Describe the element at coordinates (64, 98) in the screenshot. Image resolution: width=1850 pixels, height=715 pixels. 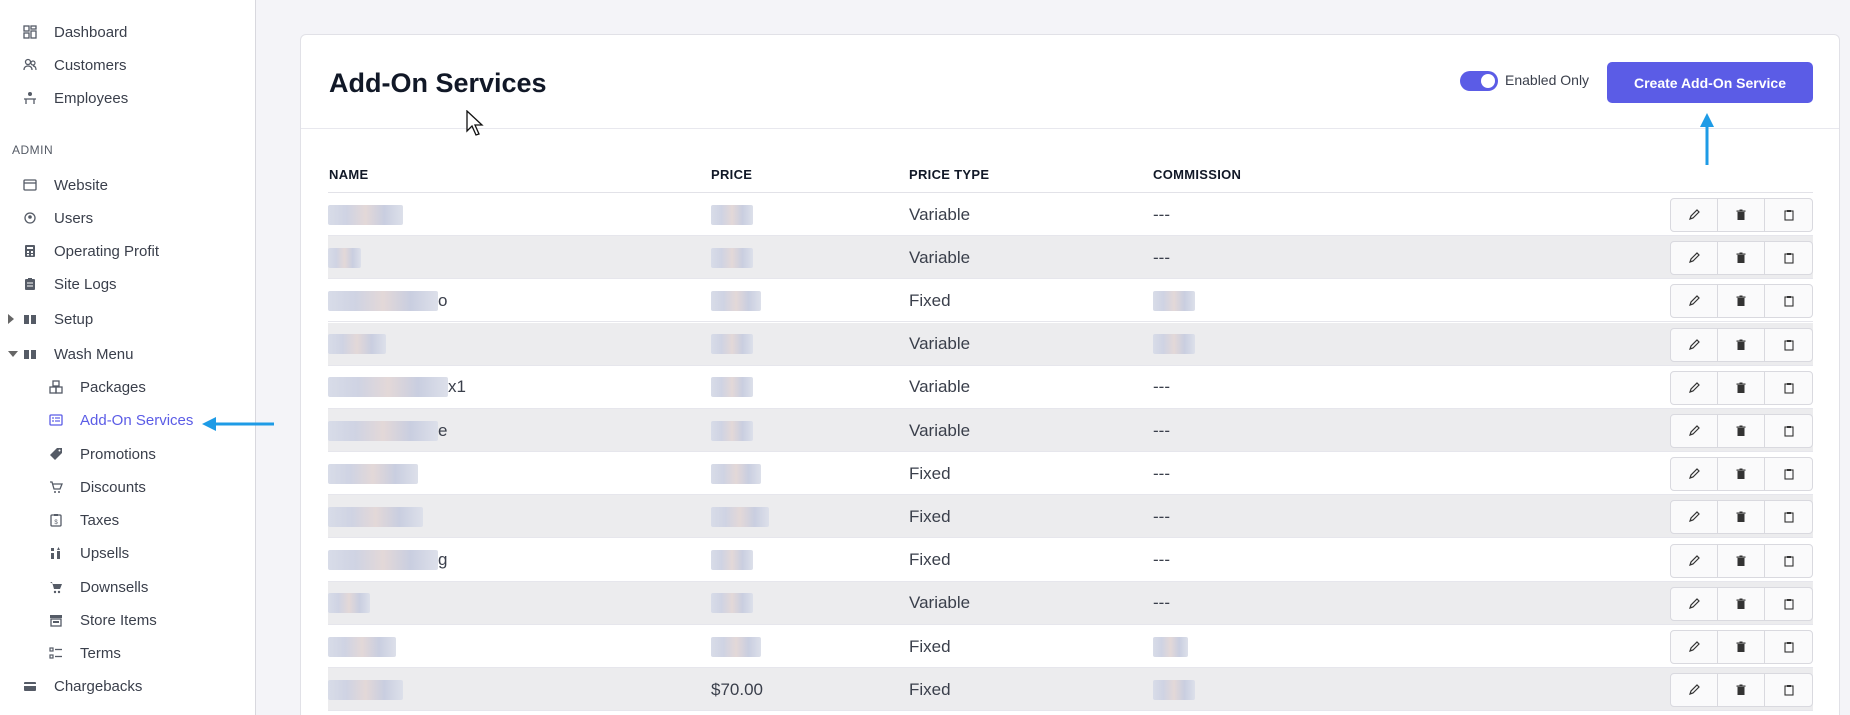
I see `sidebar-item-employees: Employees` at that location.